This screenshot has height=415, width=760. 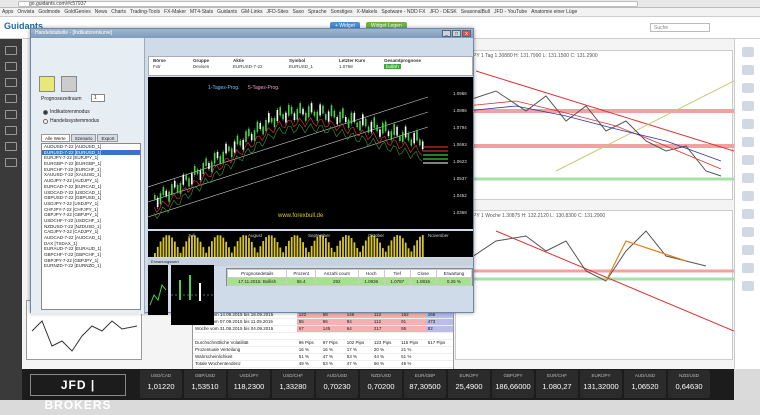 I want to click on mini-forecast-svg, so click(x=192, y=288).